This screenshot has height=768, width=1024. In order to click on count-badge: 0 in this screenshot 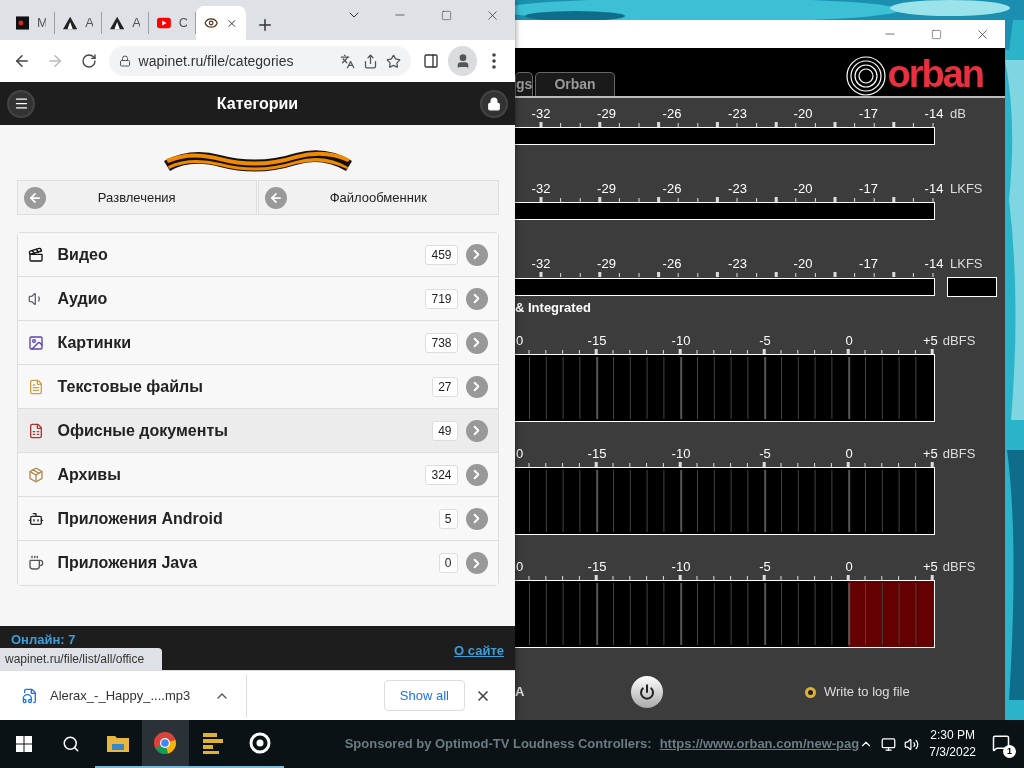, I will do `click(448, 563)`.